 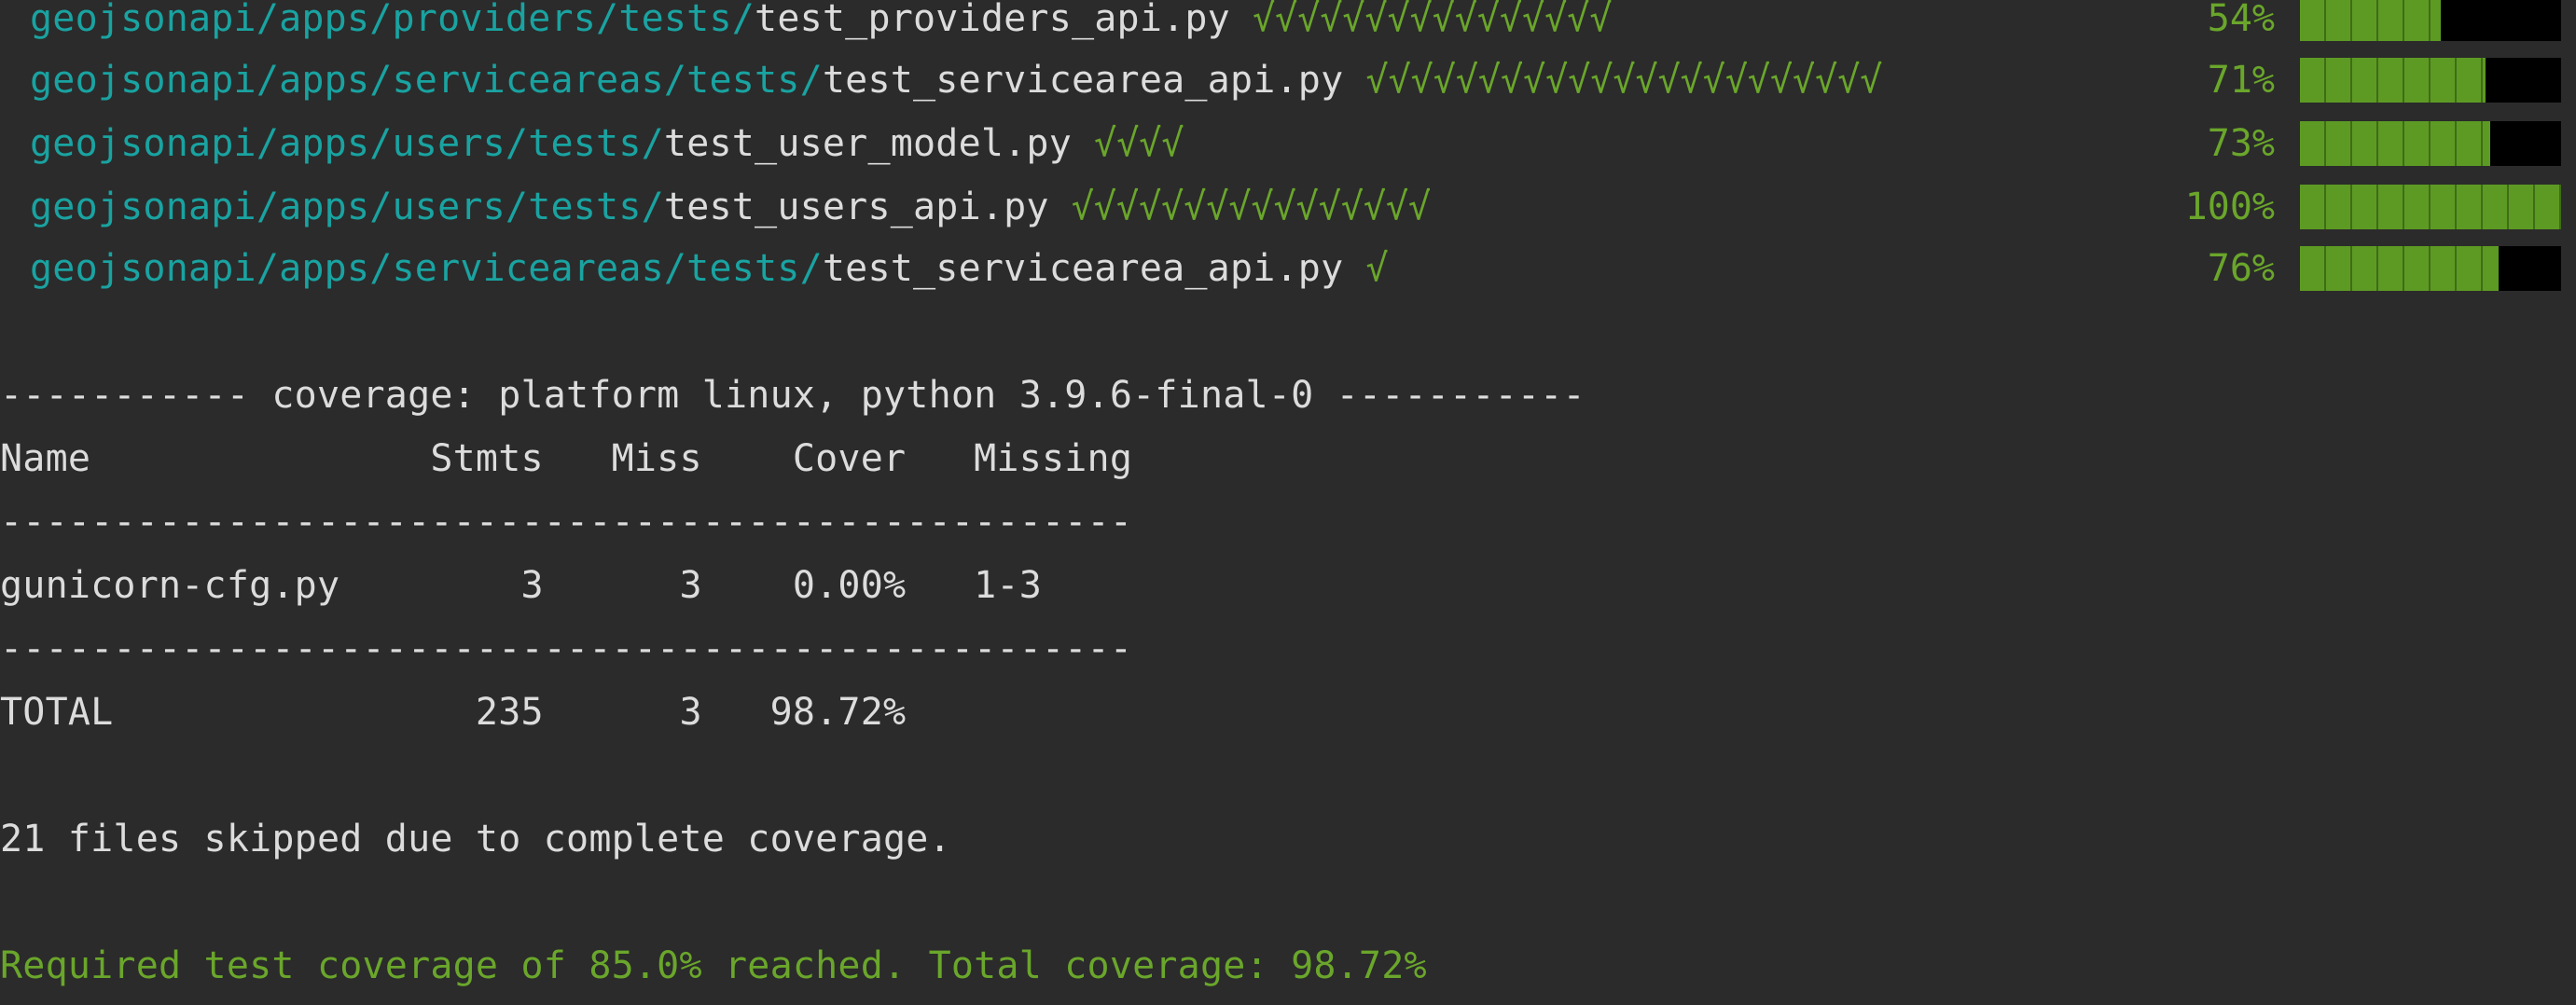 What do you see at coordinates (566, 458) in the screenshot?
I see `table-header: Name Stmts Miss Cover Missing` at bounding box center [566, 458].